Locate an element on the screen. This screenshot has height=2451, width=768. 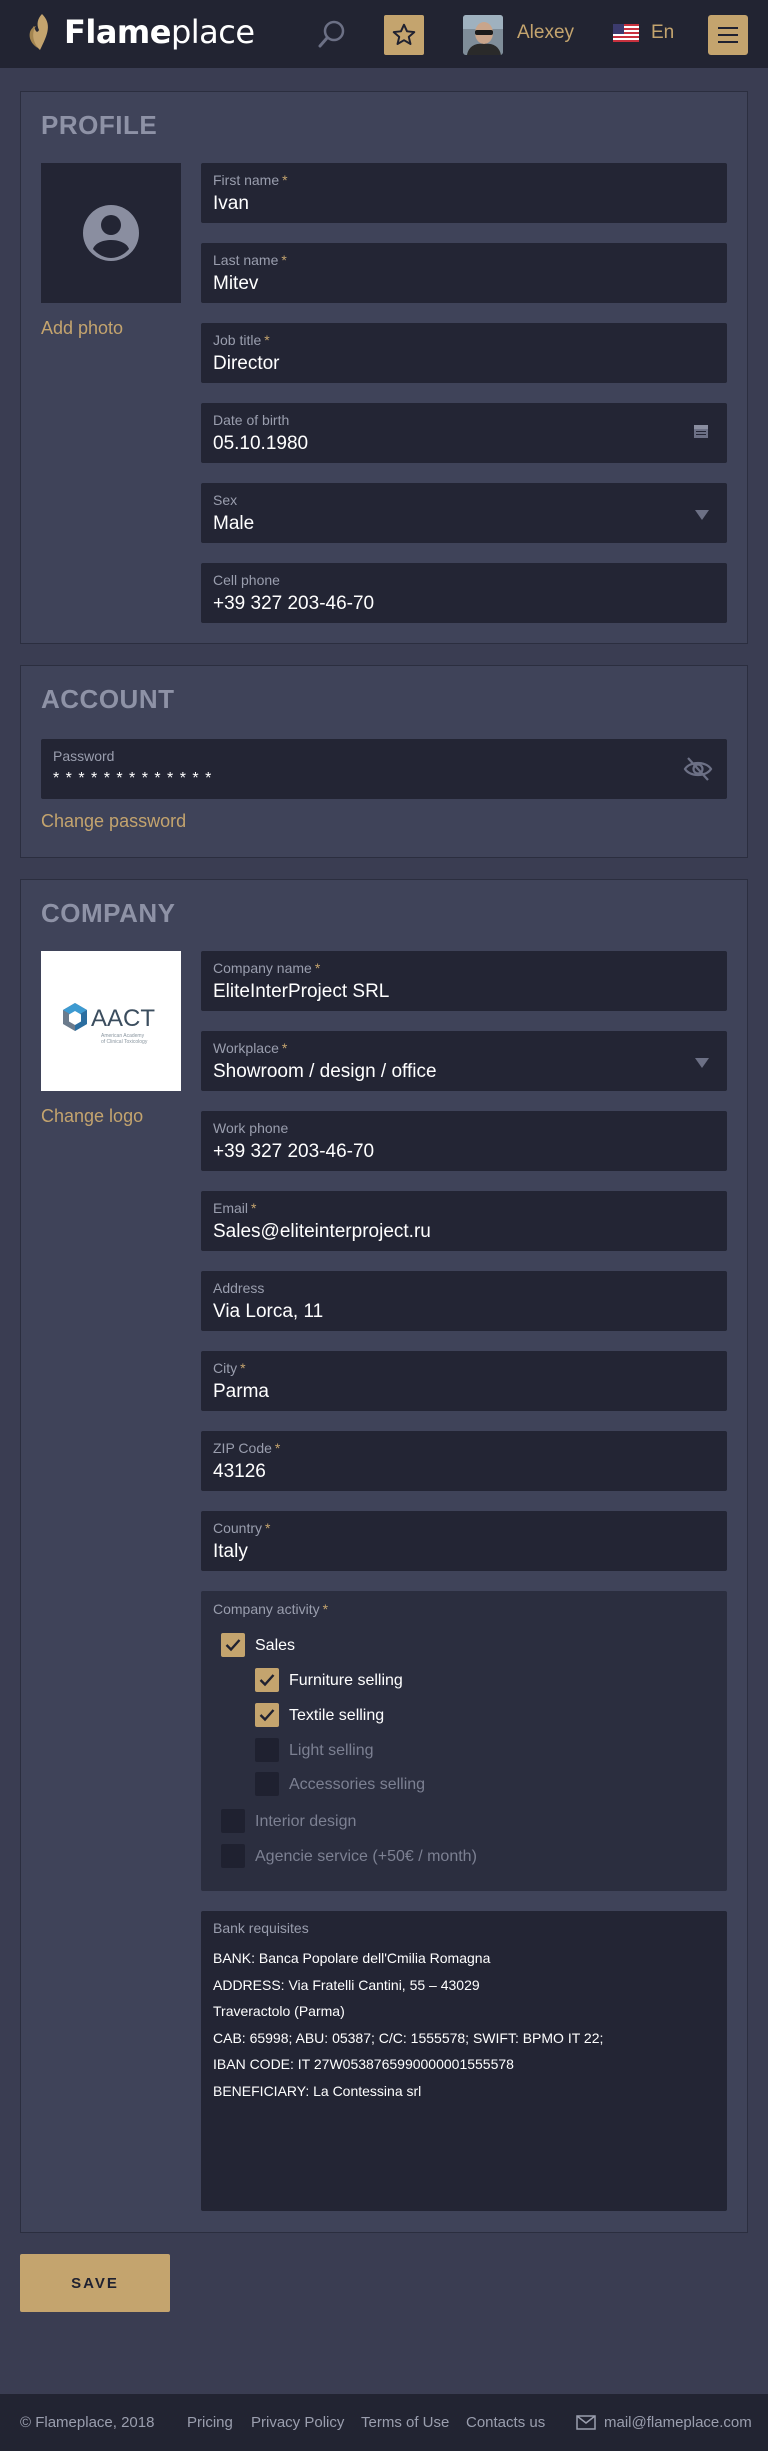
header: Flameplace Alexey En is located at coordinates (384, 34).